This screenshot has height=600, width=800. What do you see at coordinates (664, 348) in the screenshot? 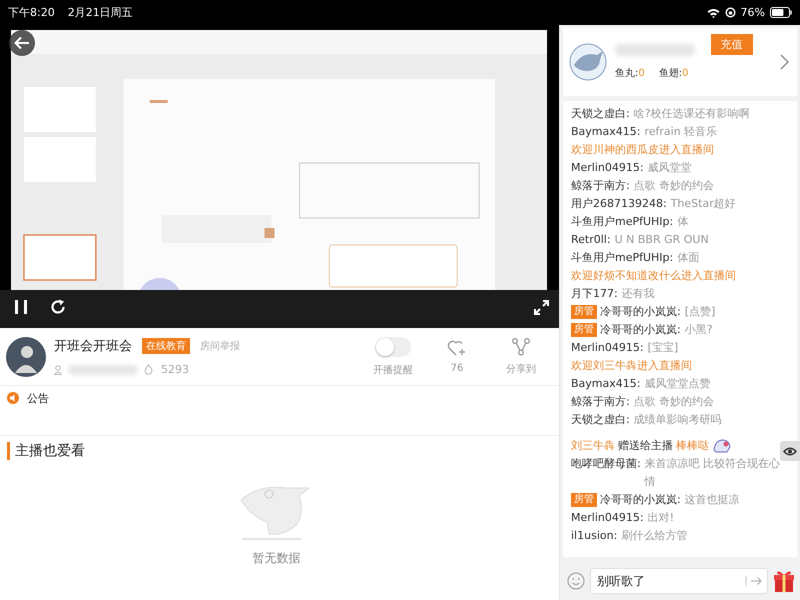
I see `chat-text: [宝宝]` at bounding box center [664, 348].